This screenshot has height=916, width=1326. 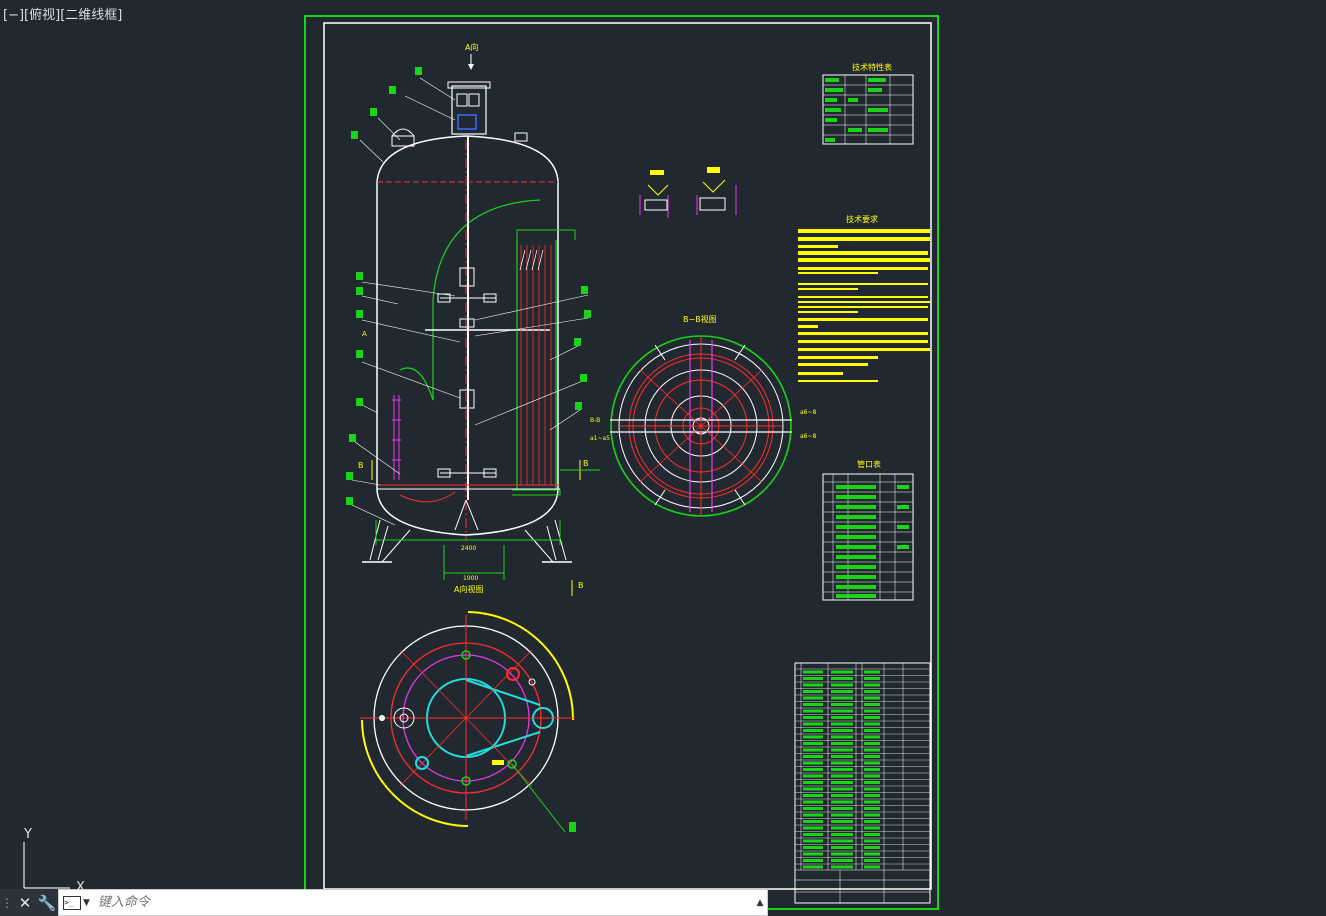 What do you see at coordinates (364, 334) in the screenshot?
I see `svg-text: A` at bounding box center [364, 334].